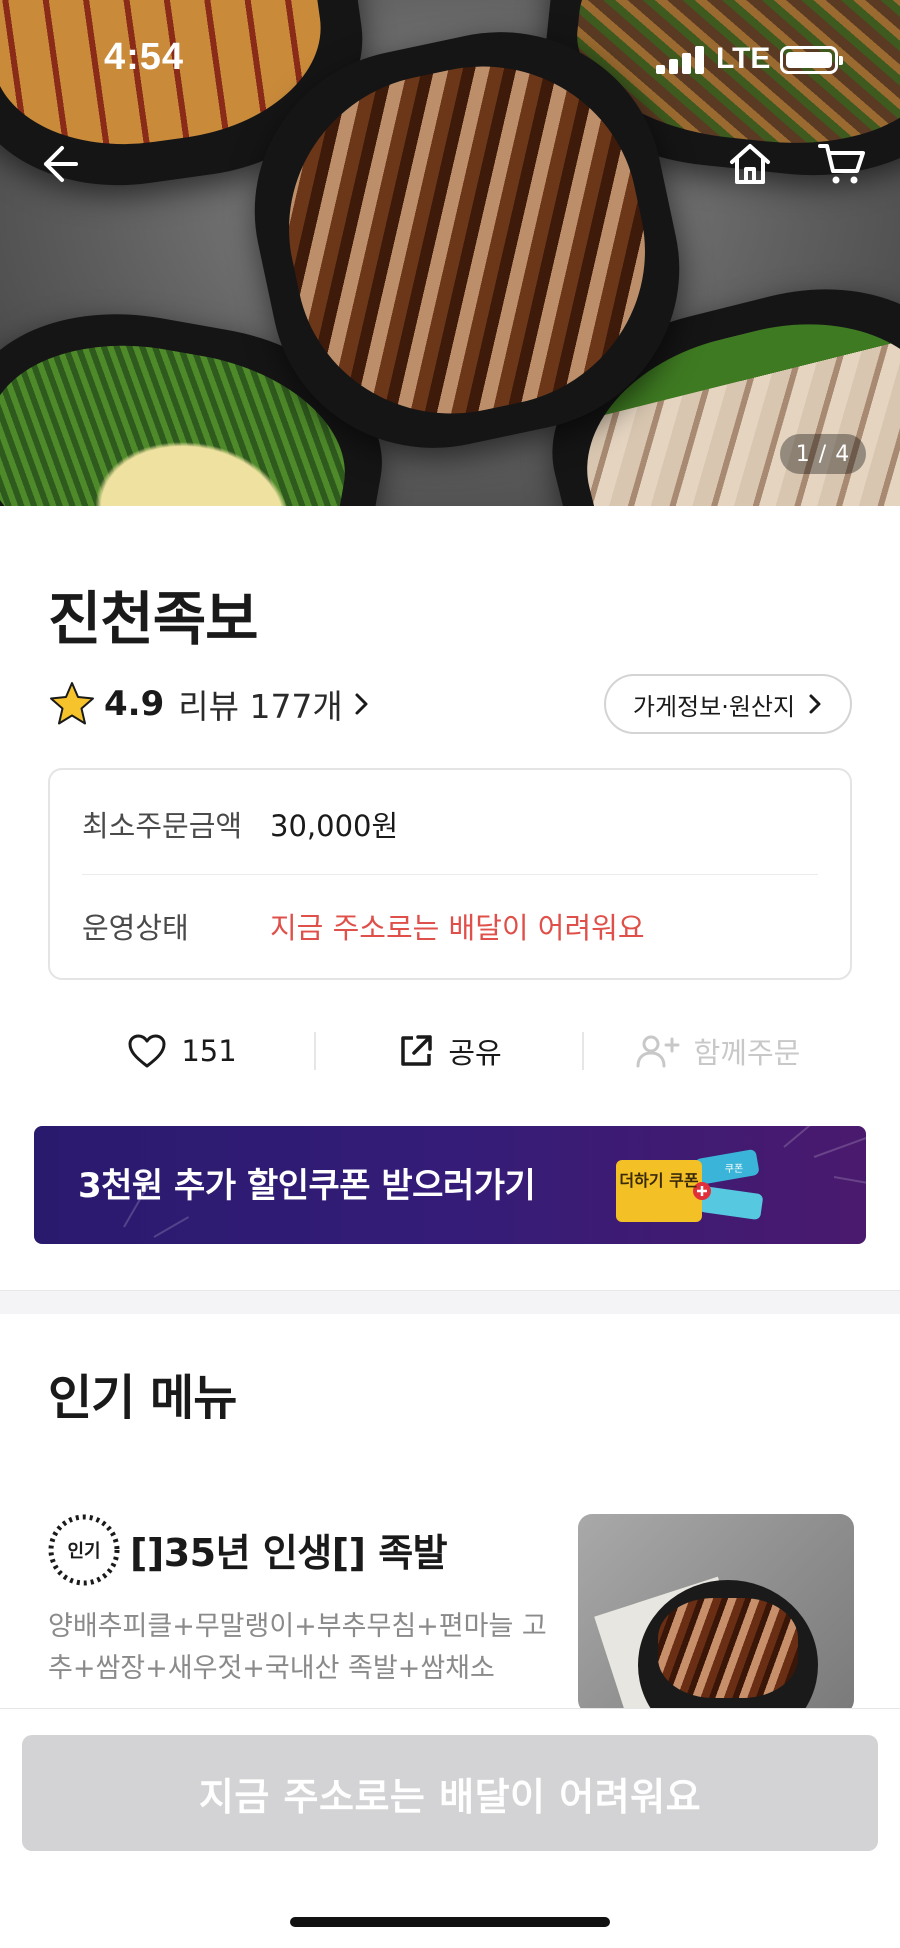 The width and height of the screenshot is (900, 1948). I want to click on action-row: 151 공유 함께주문, so click(450, 1051).